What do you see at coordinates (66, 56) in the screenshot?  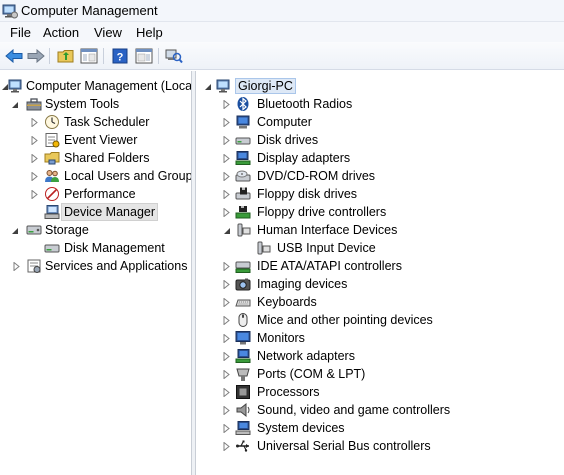 I see `up-folder-icon` at bounding box center [66, 56].